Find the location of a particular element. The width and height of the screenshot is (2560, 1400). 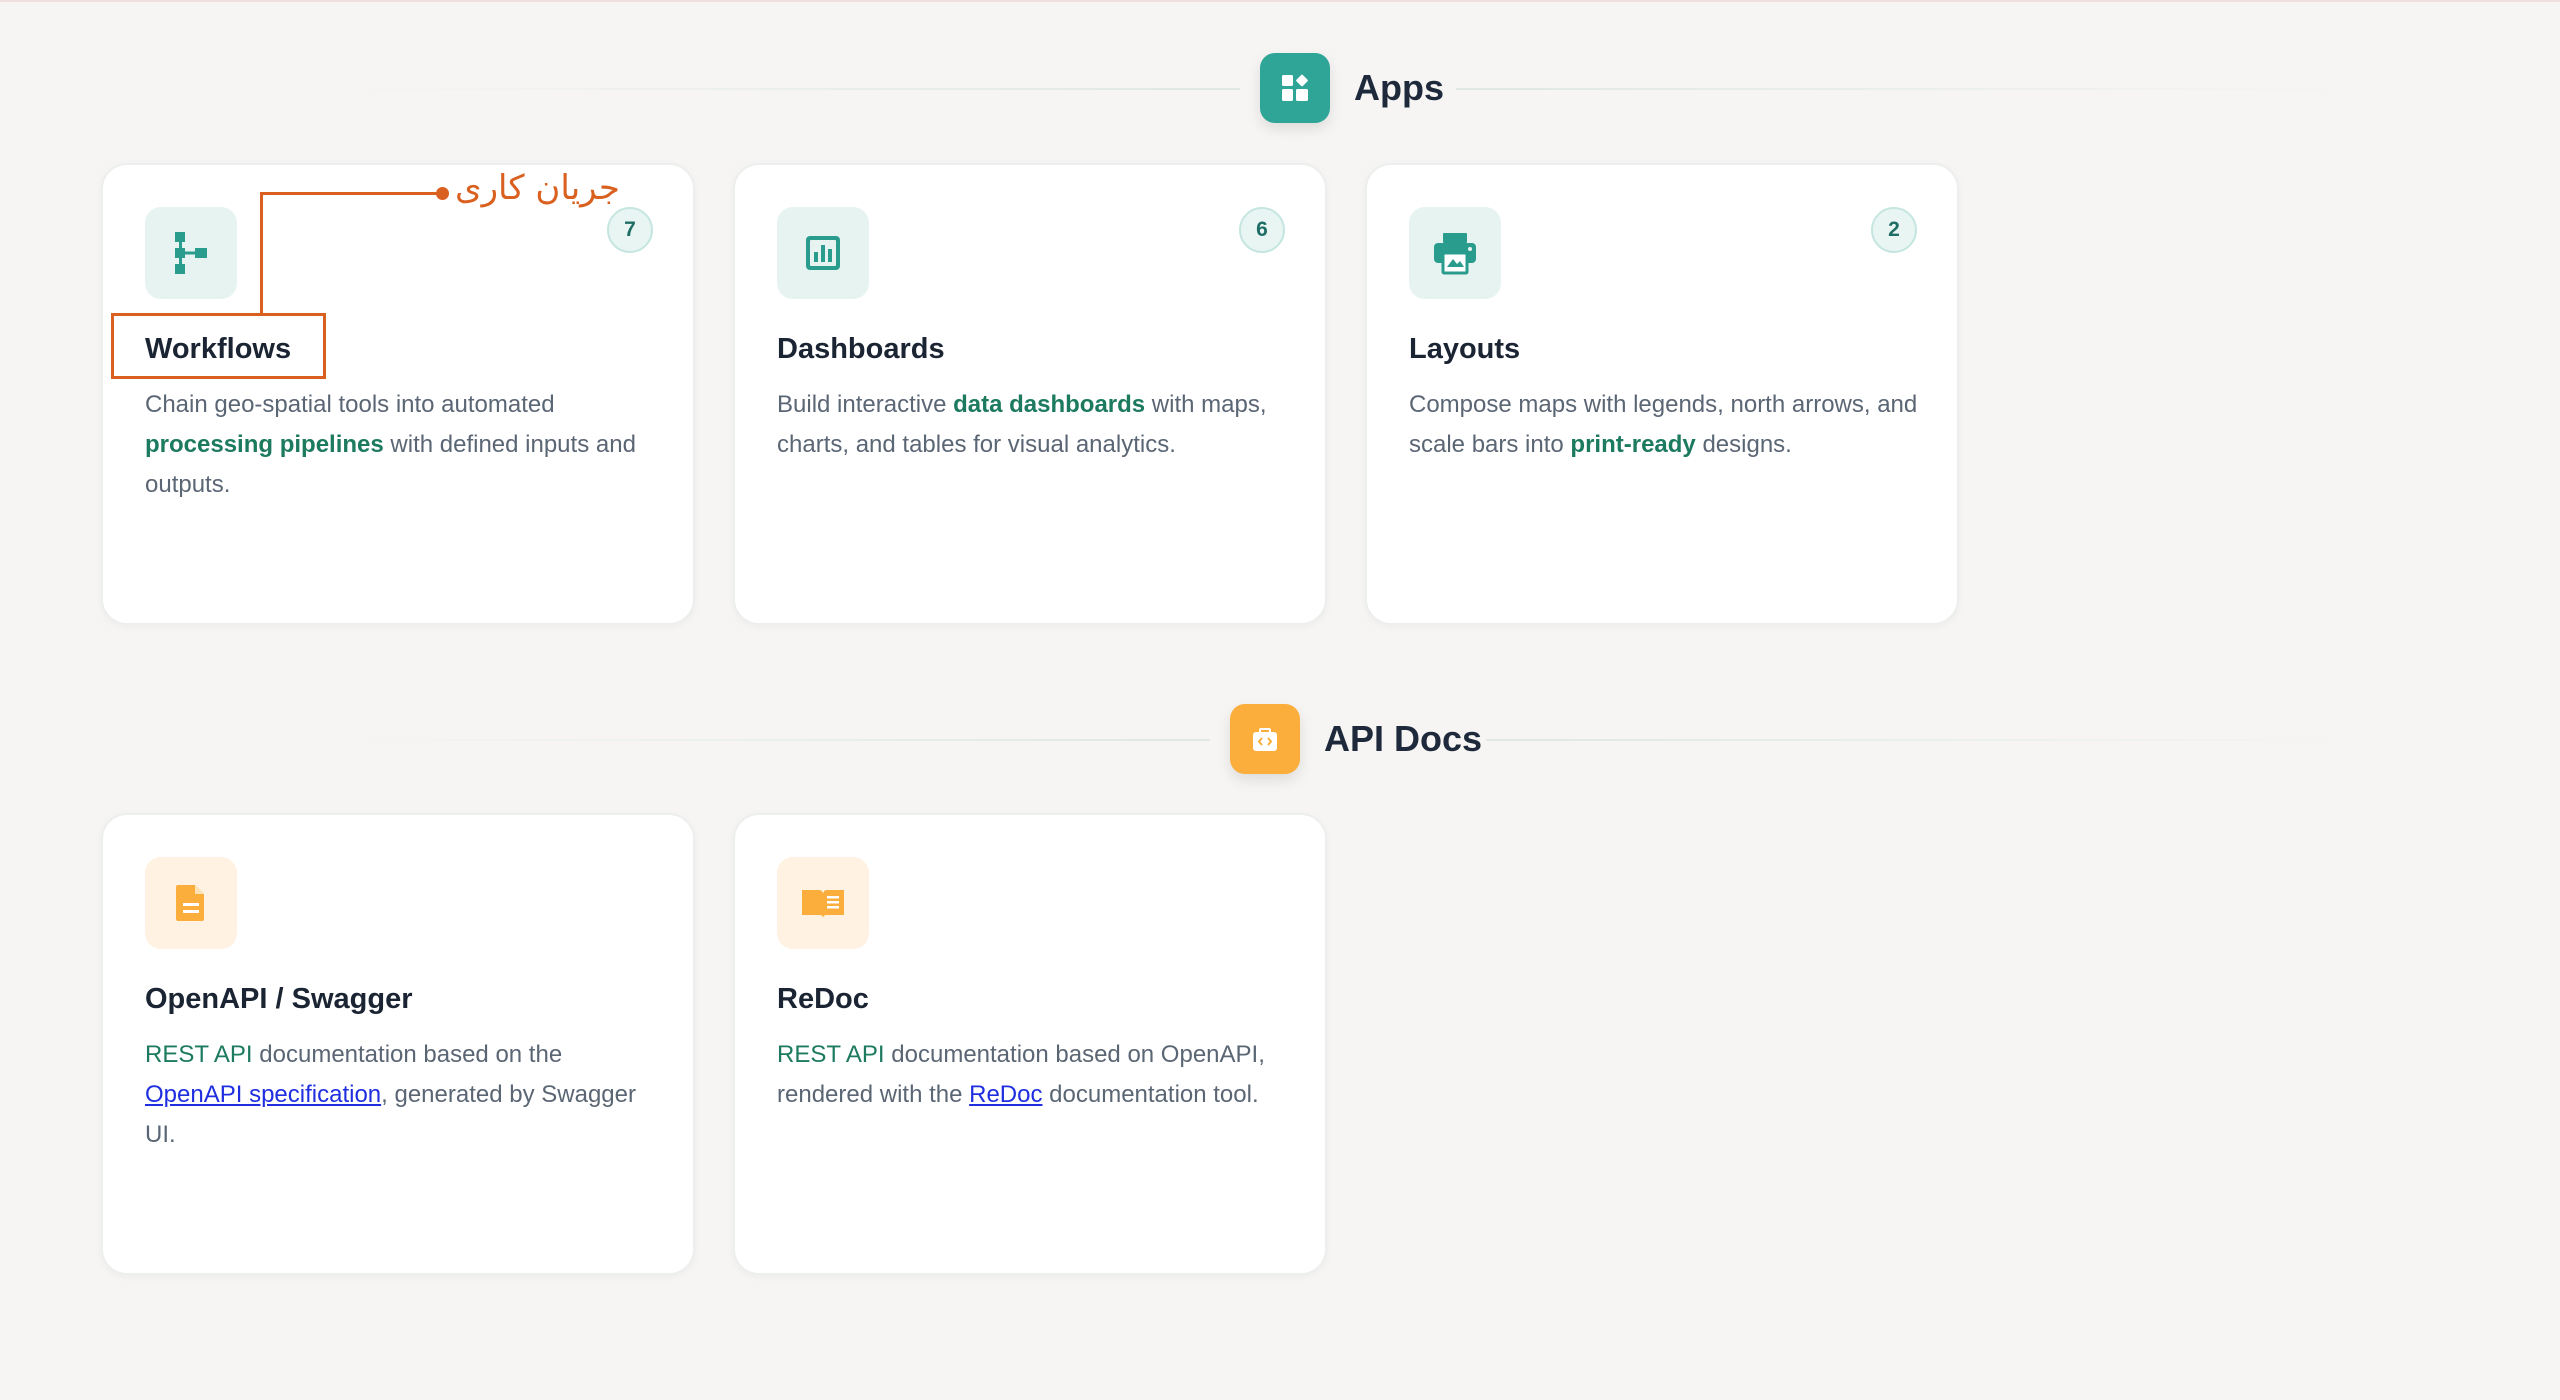

redoc-link: ReDoc is located at coordinates (1005, 1094).